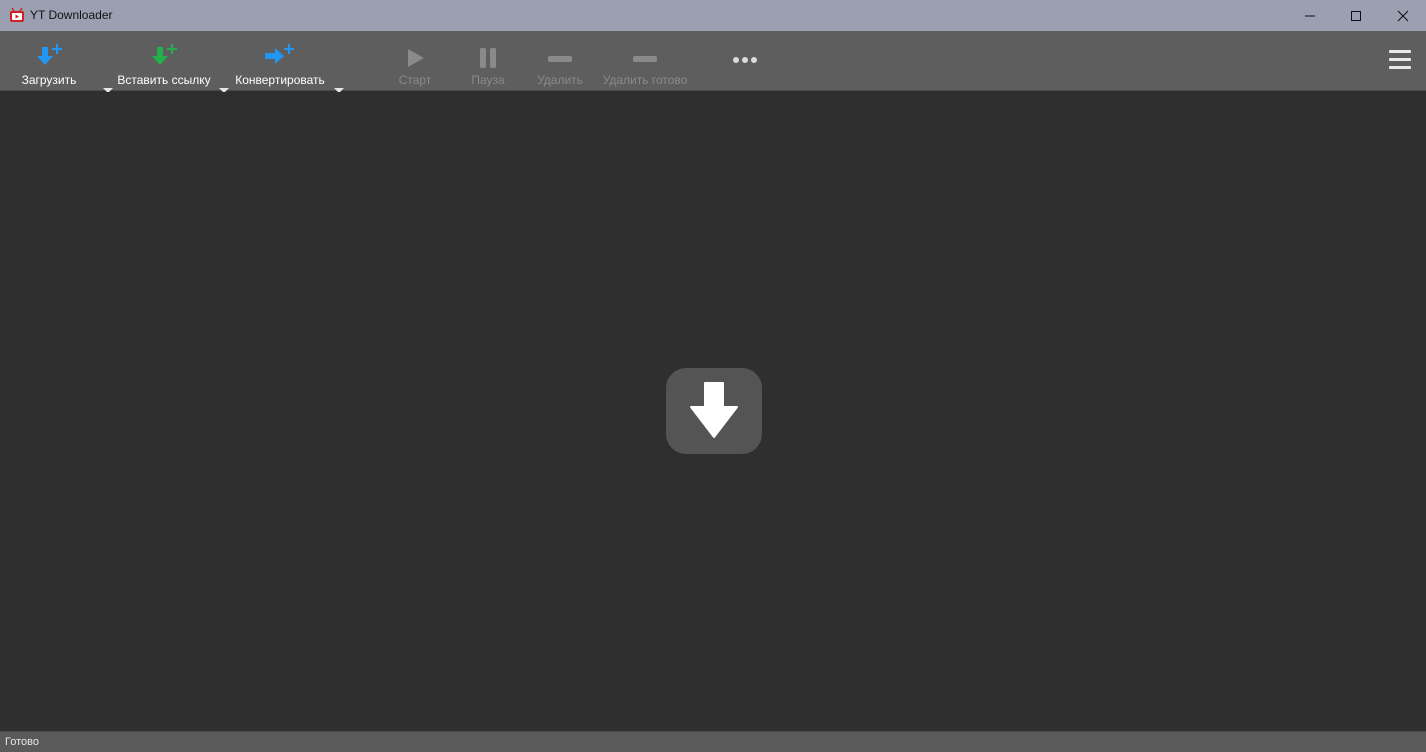 The width and height of the screenshot is (1426, 752). I want to click on title-bar: YT Downloader, so click(713, 15).